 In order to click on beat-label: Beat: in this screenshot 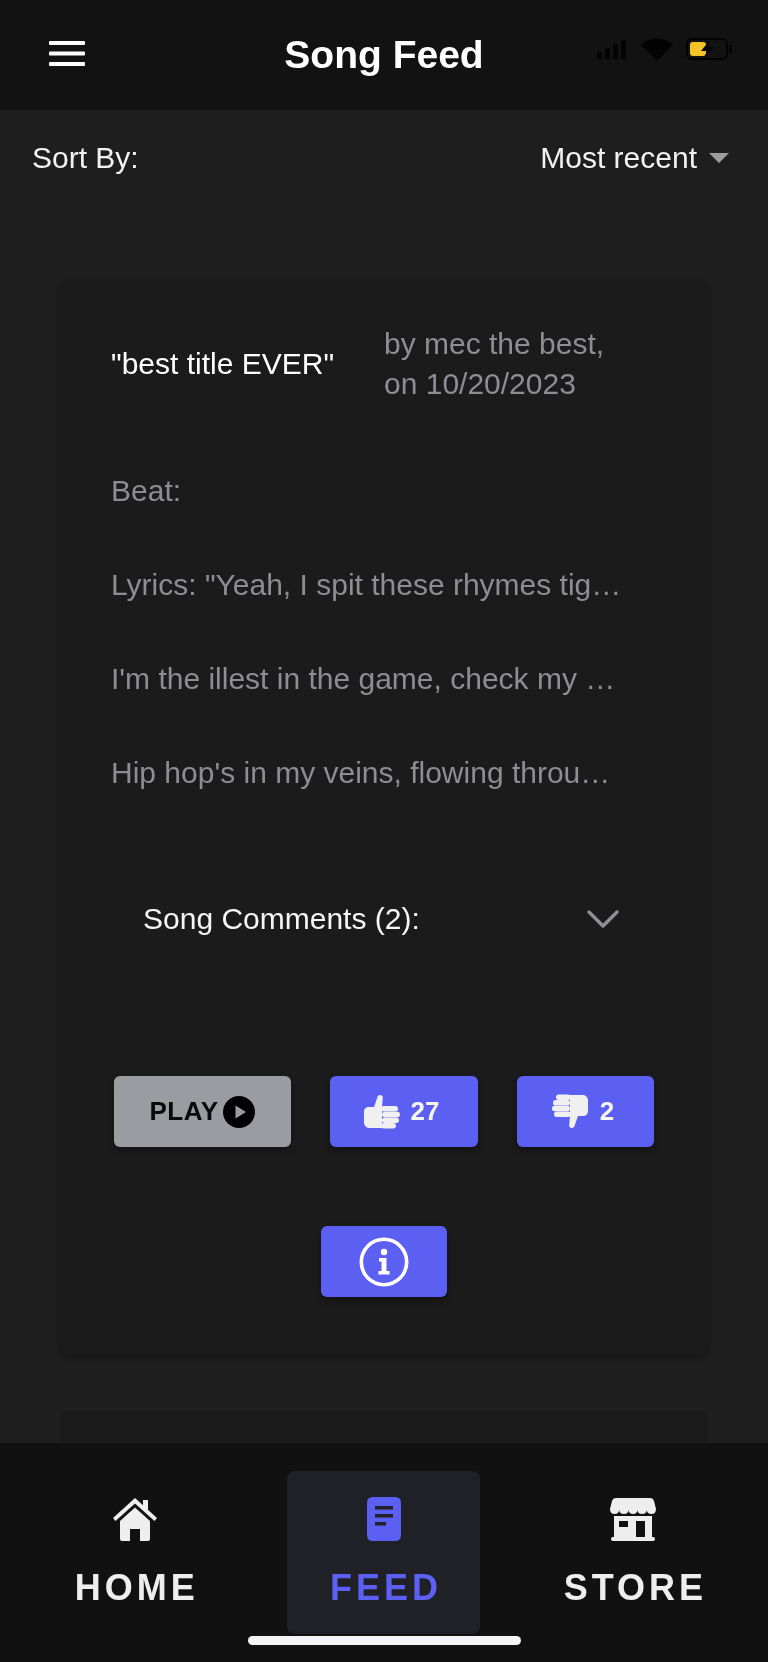, I will do `click(146, 491)`.